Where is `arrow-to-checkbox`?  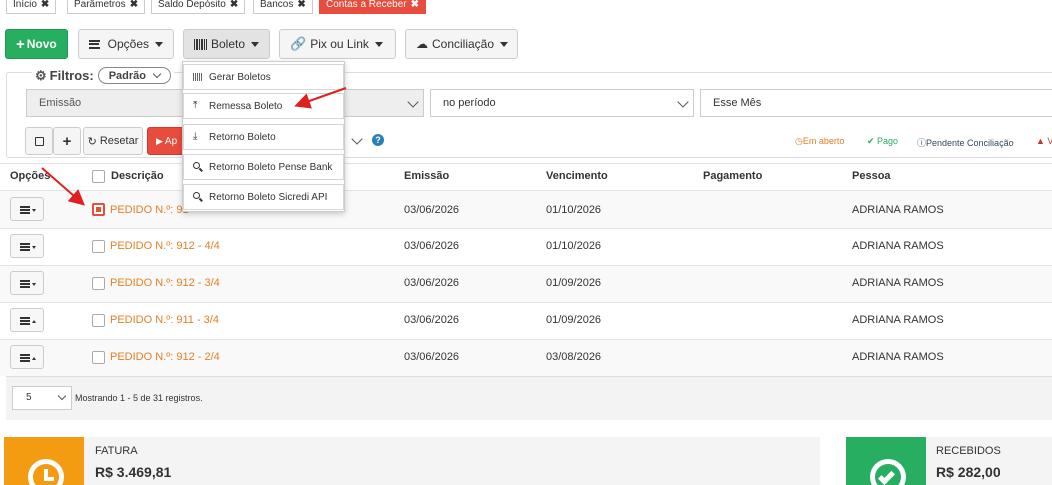
arrow-to-checkbox is located at coordinates (63, 186).